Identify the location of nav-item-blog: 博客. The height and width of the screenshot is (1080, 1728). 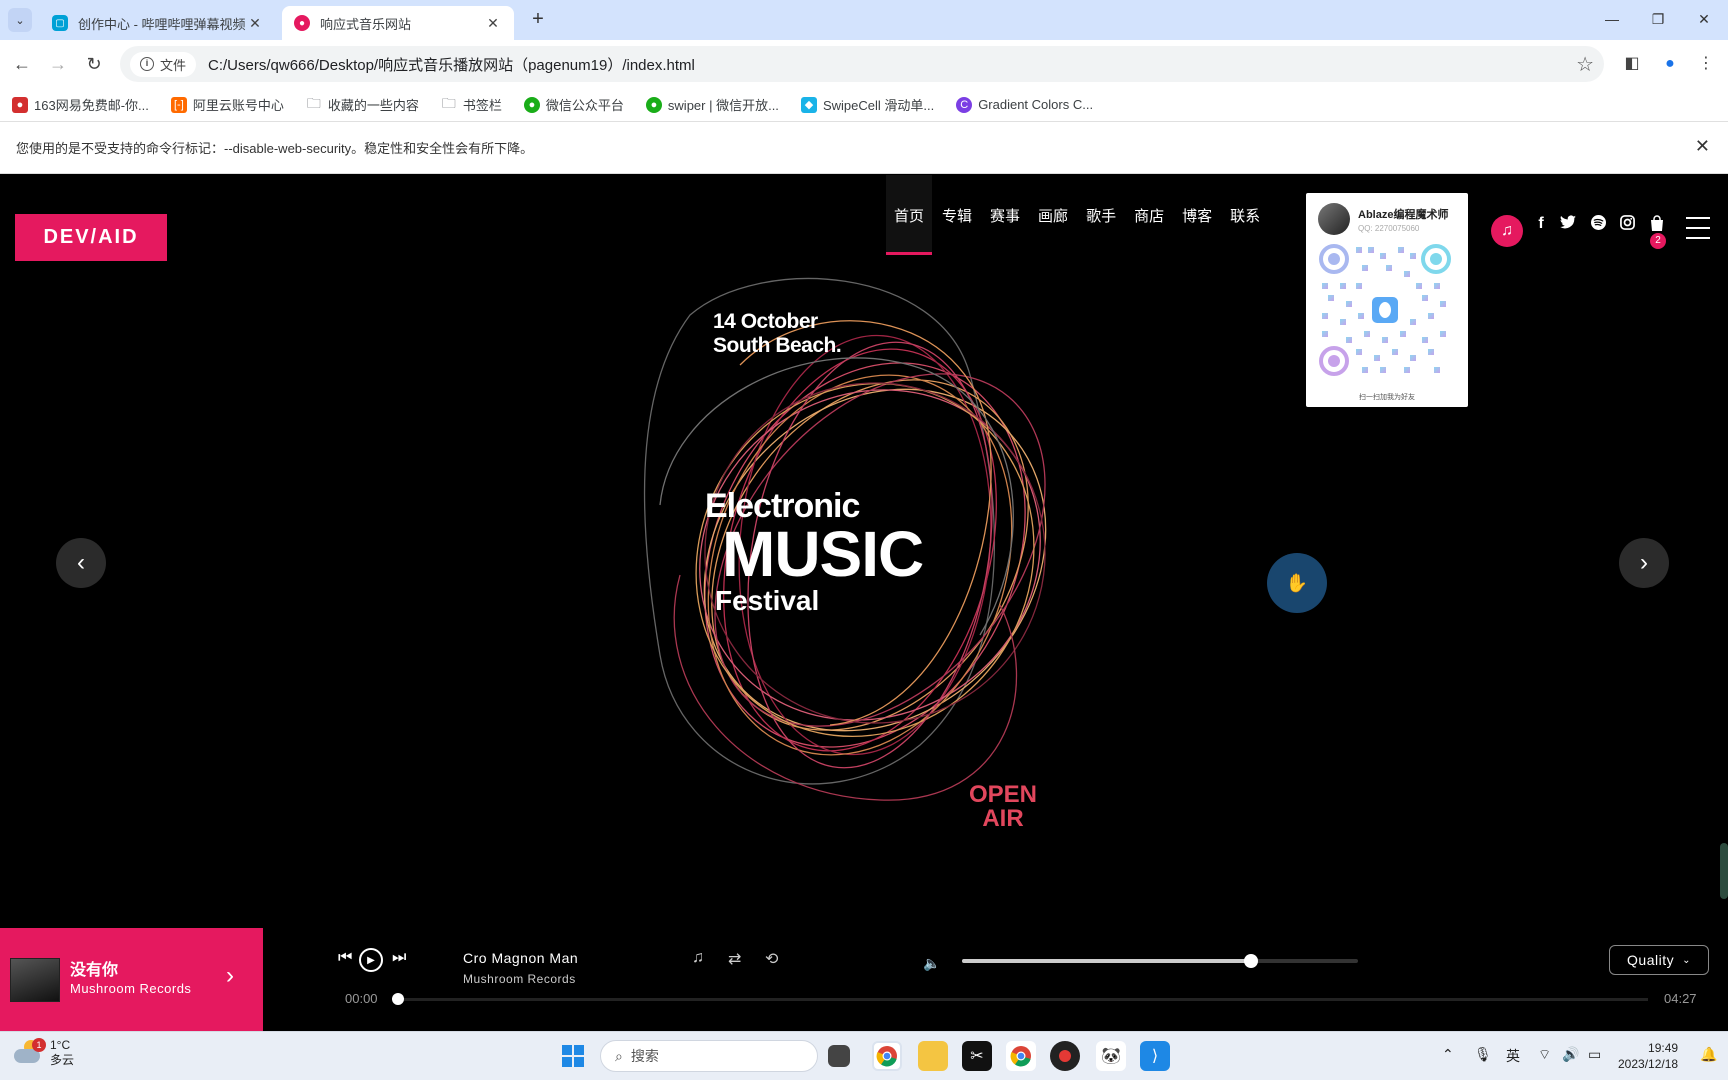
(1197, 215).